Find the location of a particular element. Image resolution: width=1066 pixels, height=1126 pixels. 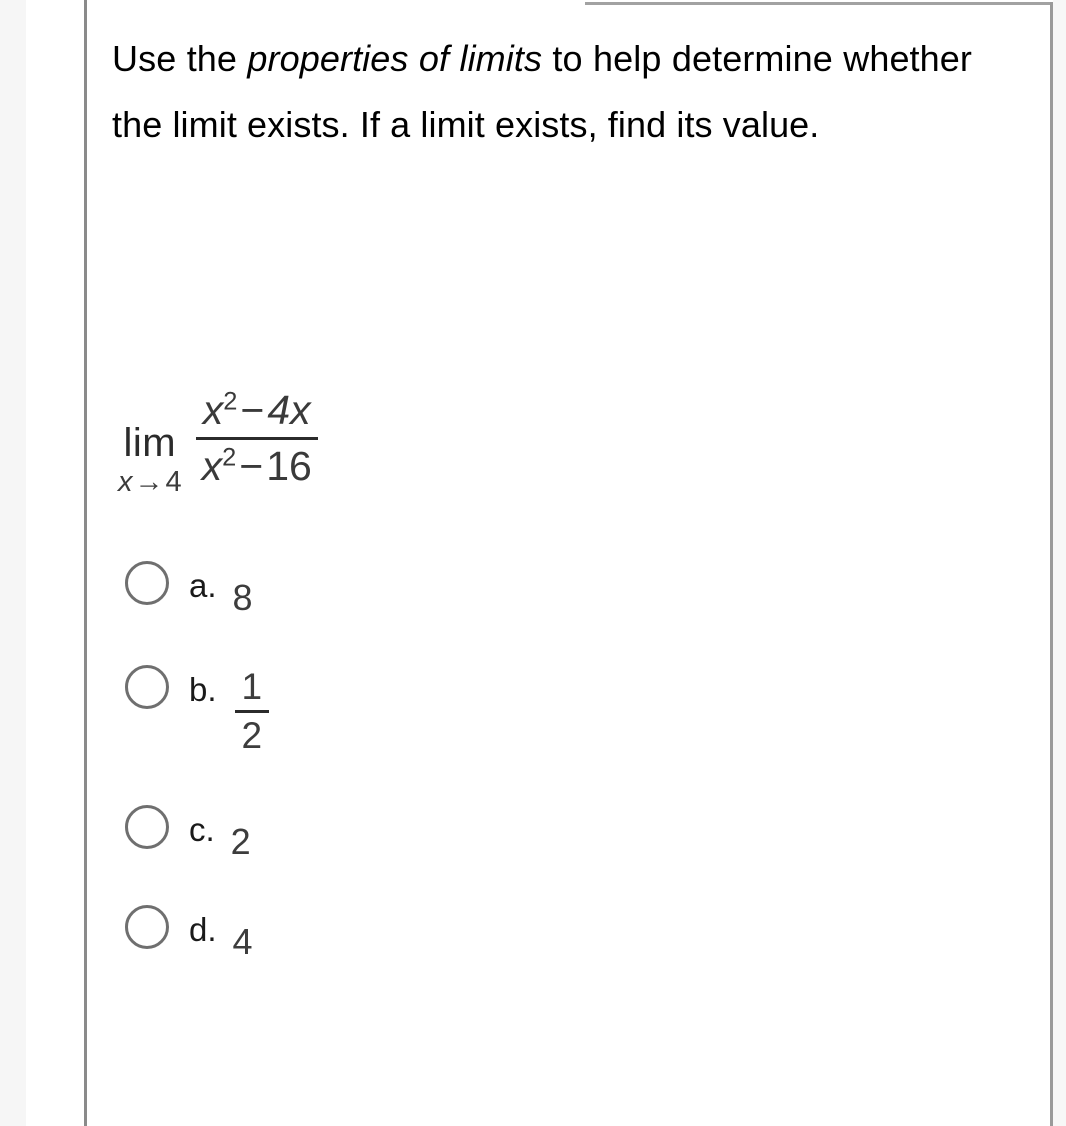

fraction-numerator: x2−4x is located at coordinates (257, 410).